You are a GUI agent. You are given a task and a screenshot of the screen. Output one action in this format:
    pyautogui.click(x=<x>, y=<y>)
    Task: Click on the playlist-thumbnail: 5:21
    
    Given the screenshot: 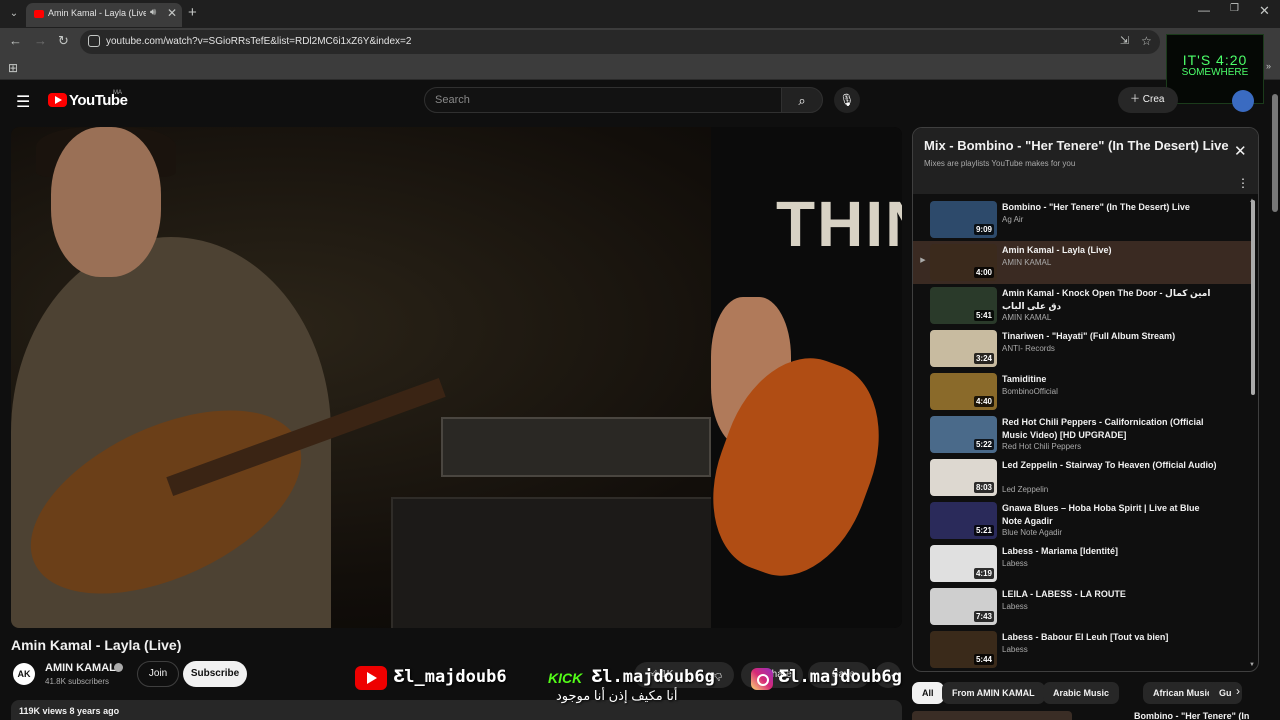 What is the action you would take?
    pyautogui.click(x=963, y=520)
    